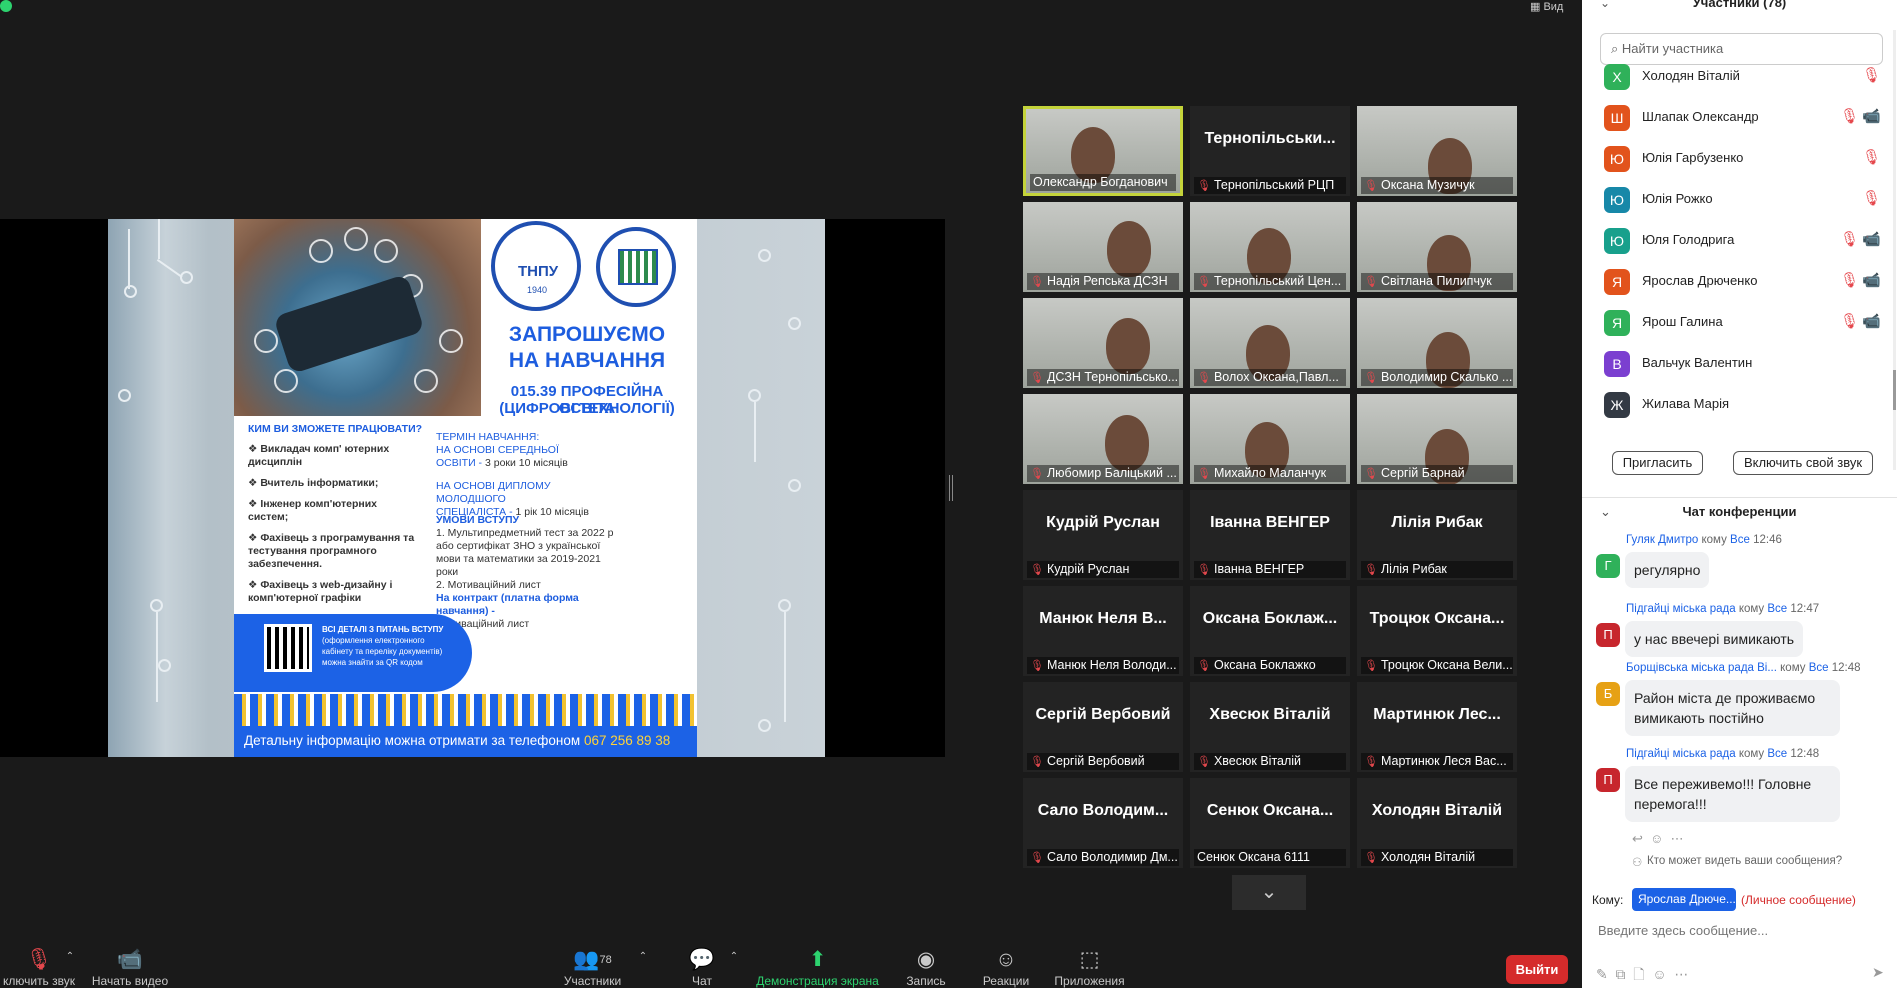 This screenshot has height=988, width=1897. What do you see at coordinates (1103, 522) in the screenshot?
I see `tile-display-name: Кудрій Руслан` at bounding box center [1103, 522].